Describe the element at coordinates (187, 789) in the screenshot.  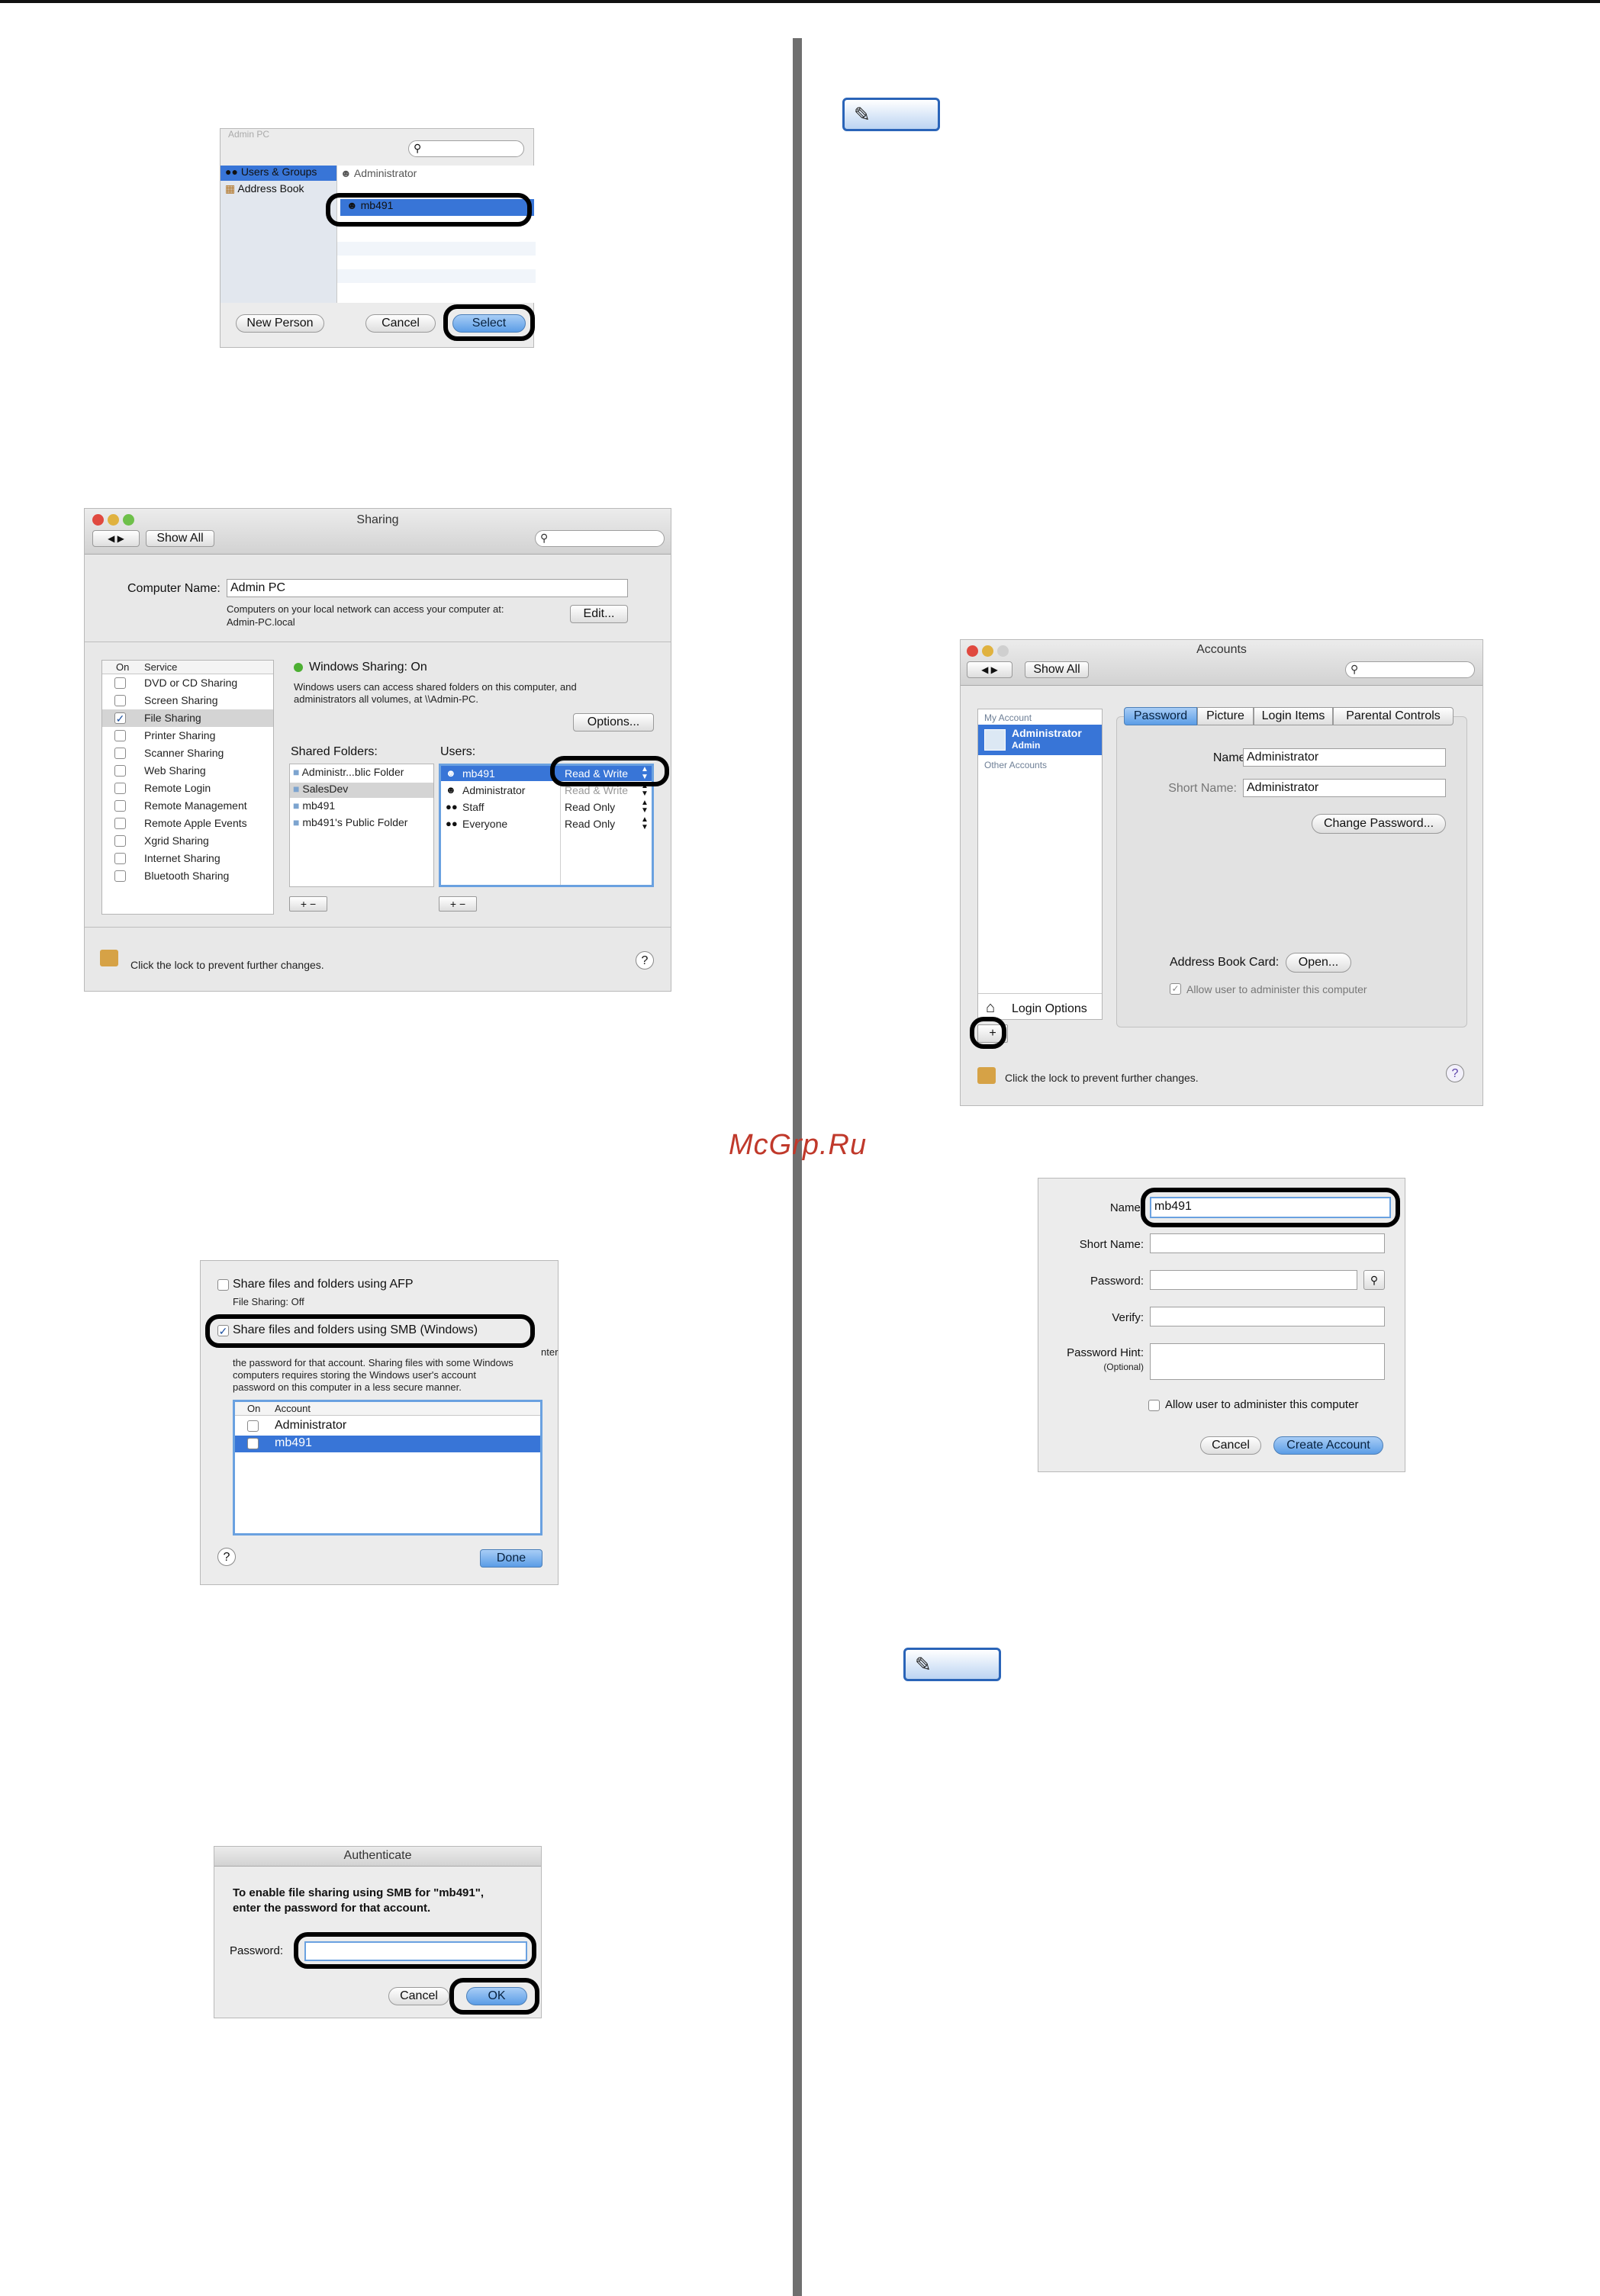
I see `service-row: Remote Login` at that location.